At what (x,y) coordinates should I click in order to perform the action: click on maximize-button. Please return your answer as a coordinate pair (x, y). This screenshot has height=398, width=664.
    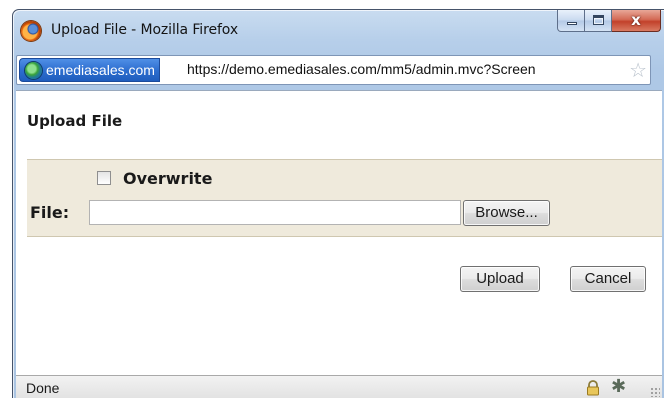
    Looking at the image, I should click on (598, 21).